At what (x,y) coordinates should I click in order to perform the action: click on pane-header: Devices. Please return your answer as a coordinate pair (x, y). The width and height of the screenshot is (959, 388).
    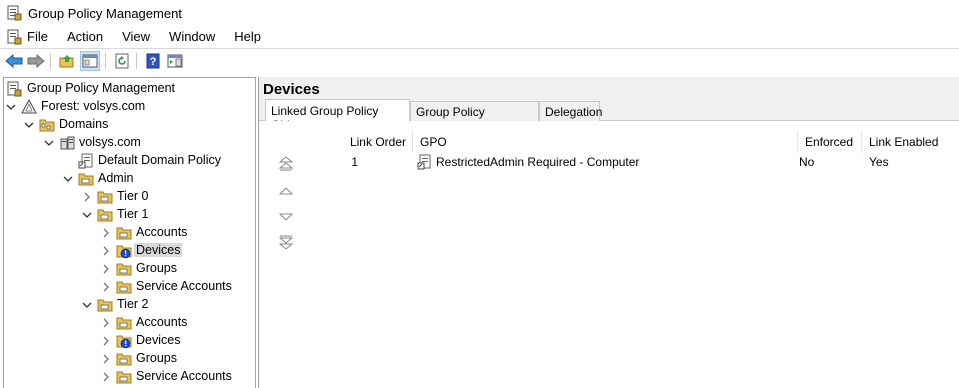
    Looking at the image, I should click on (609, 89).